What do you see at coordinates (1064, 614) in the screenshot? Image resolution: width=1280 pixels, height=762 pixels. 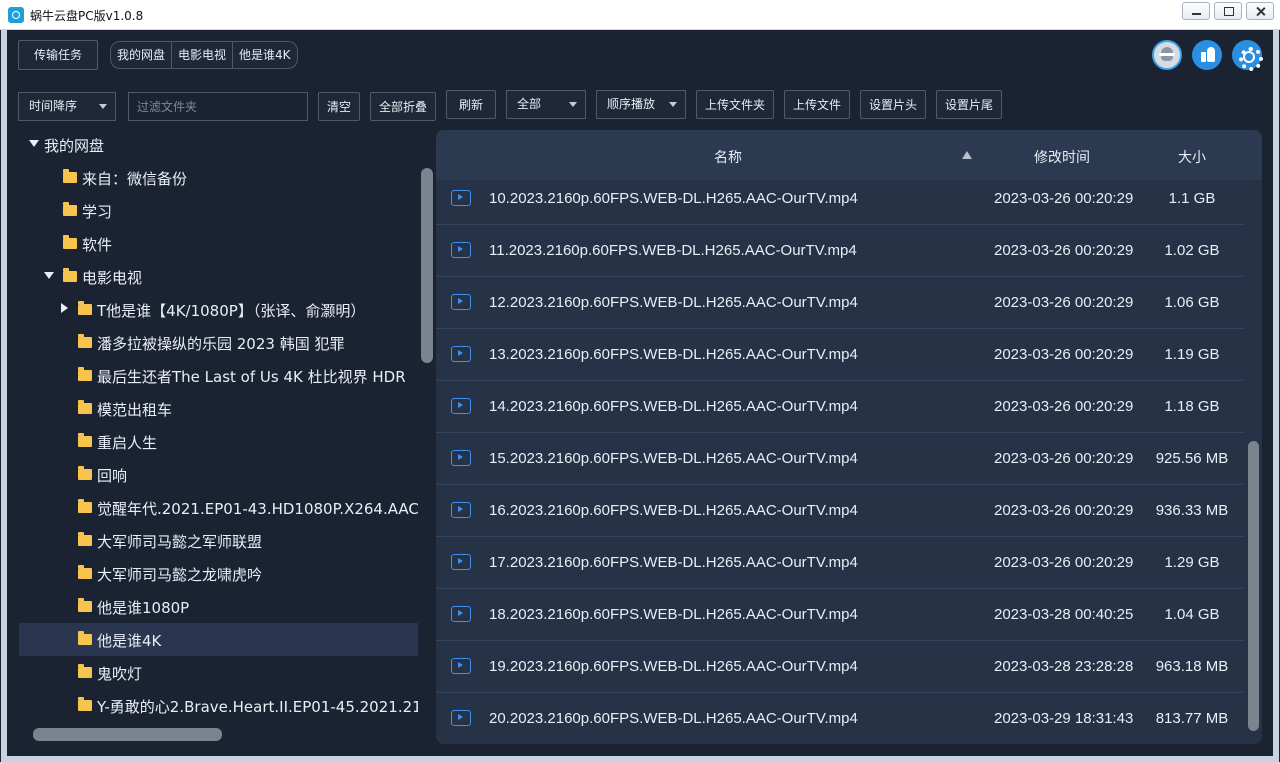 I see `file-modified: 2023-03-28 00:40:25` at bounding box center [1064, 614].